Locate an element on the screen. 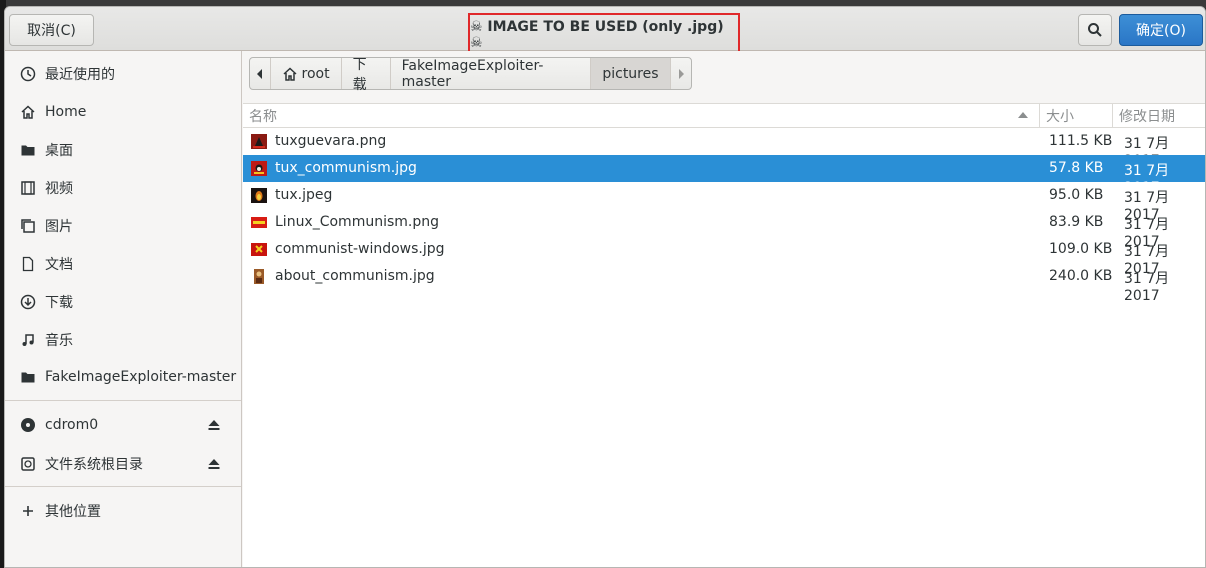 The image size is (1206, 568). sidebar-item-label: 其他位置 is located at coordinates (73, 512).